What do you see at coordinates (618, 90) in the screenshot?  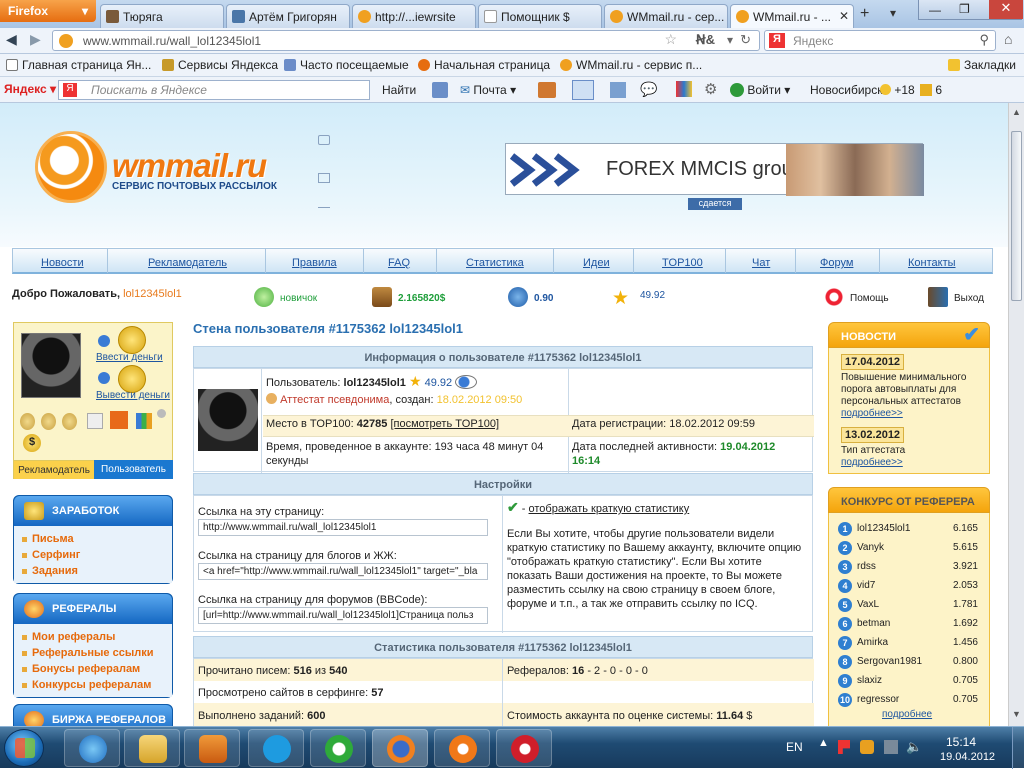 I see `screenshot-icon` at bounding box center [618, 90].